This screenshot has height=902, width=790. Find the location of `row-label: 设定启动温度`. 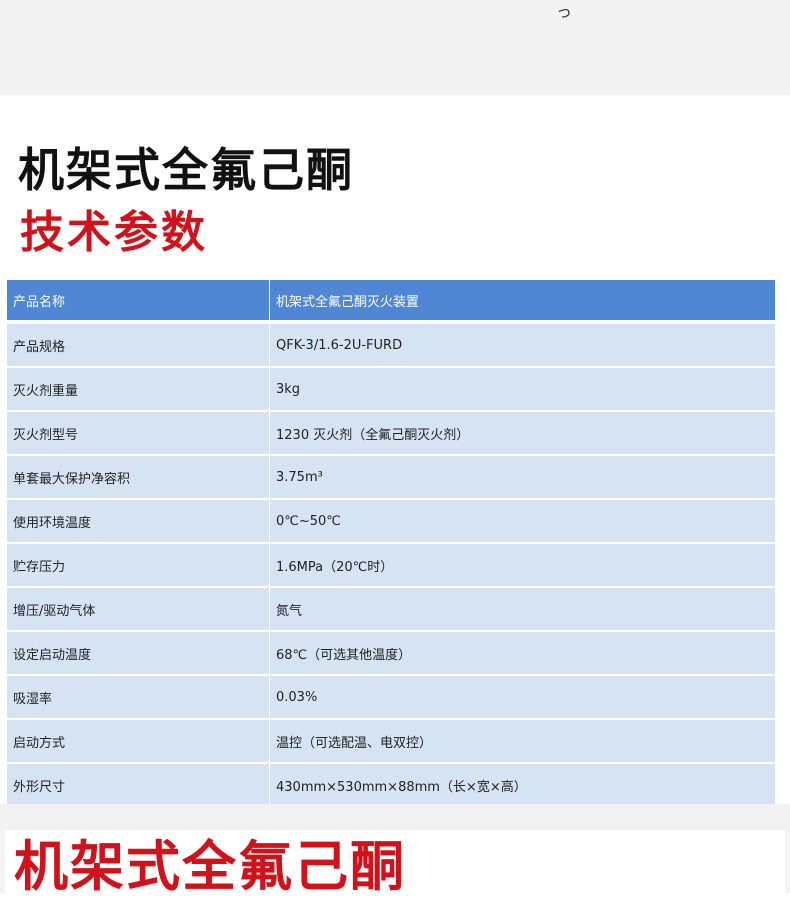

row-label: 设定启动温度 is located at coordinates (138, 653).